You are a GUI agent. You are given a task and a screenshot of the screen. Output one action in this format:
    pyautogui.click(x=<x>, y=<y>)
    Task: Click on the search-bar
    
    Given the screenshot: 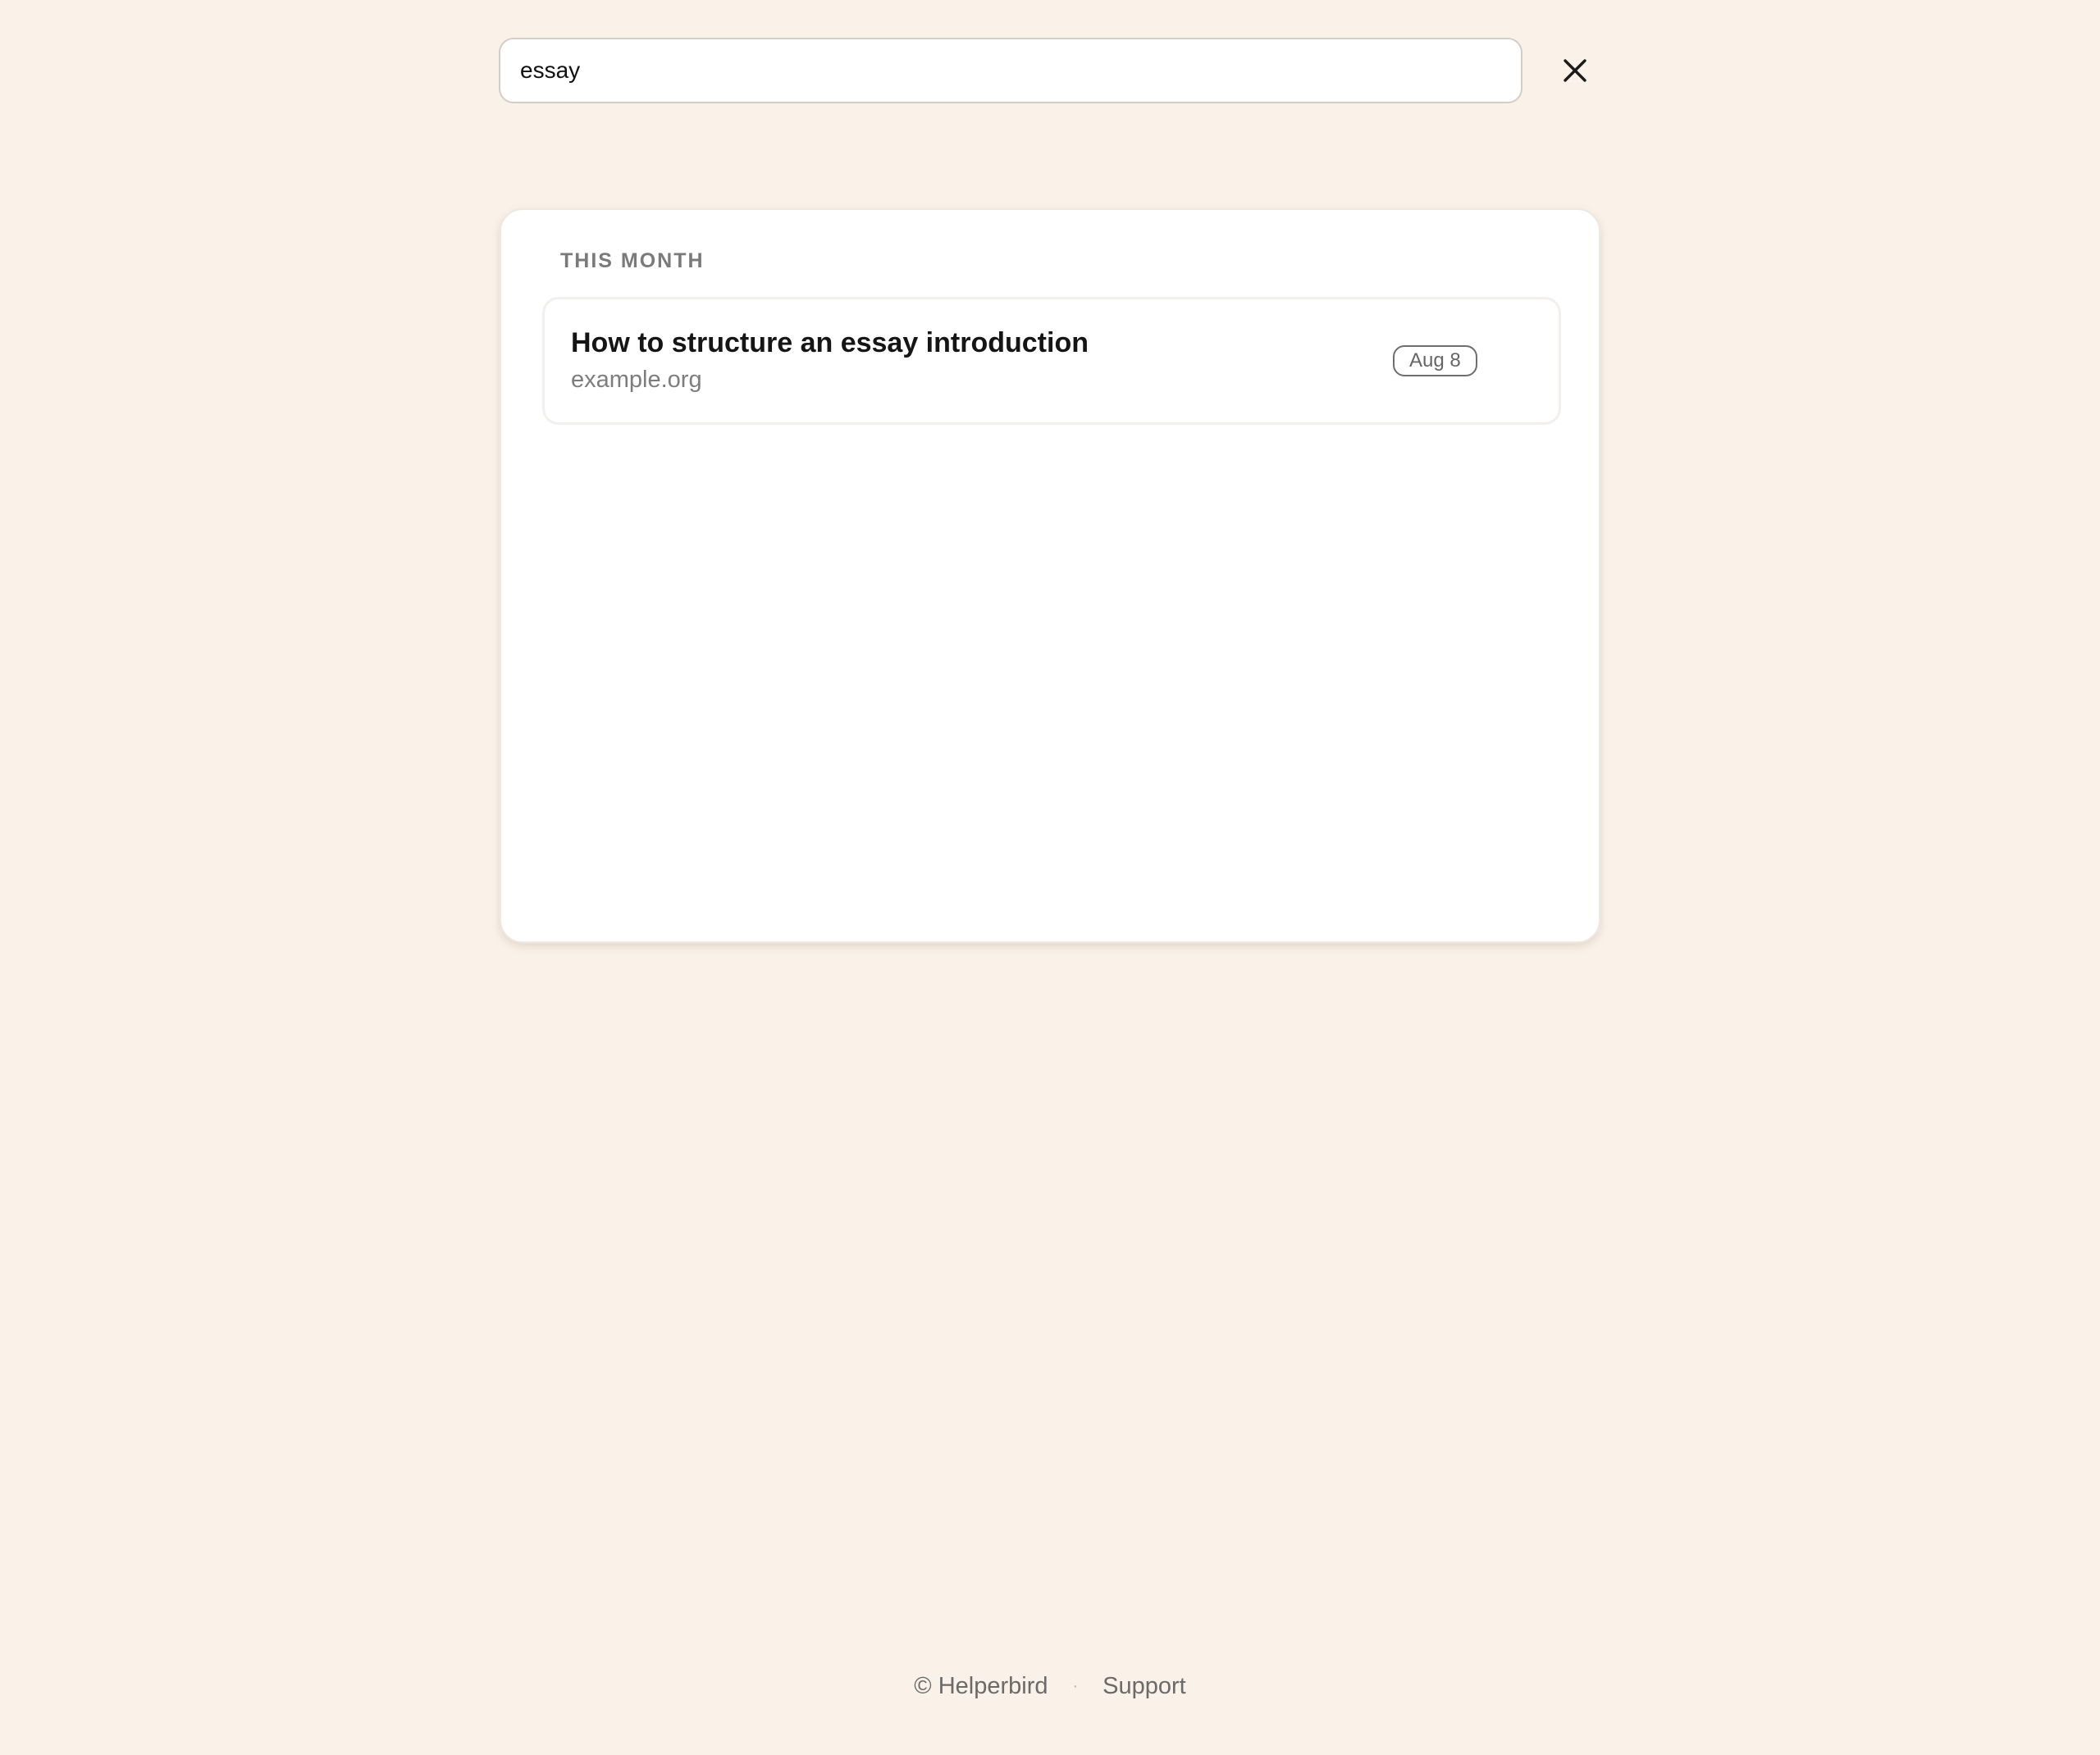 What is the action you would take?
    pyautogui.click(x=1057, y=70)
    